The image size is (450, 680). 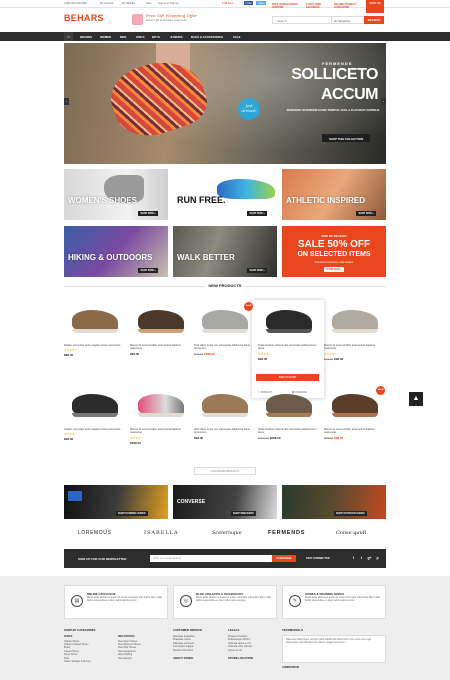 I want to click on scroll-to-top-icon: ▲, so click(x=416, y=399).